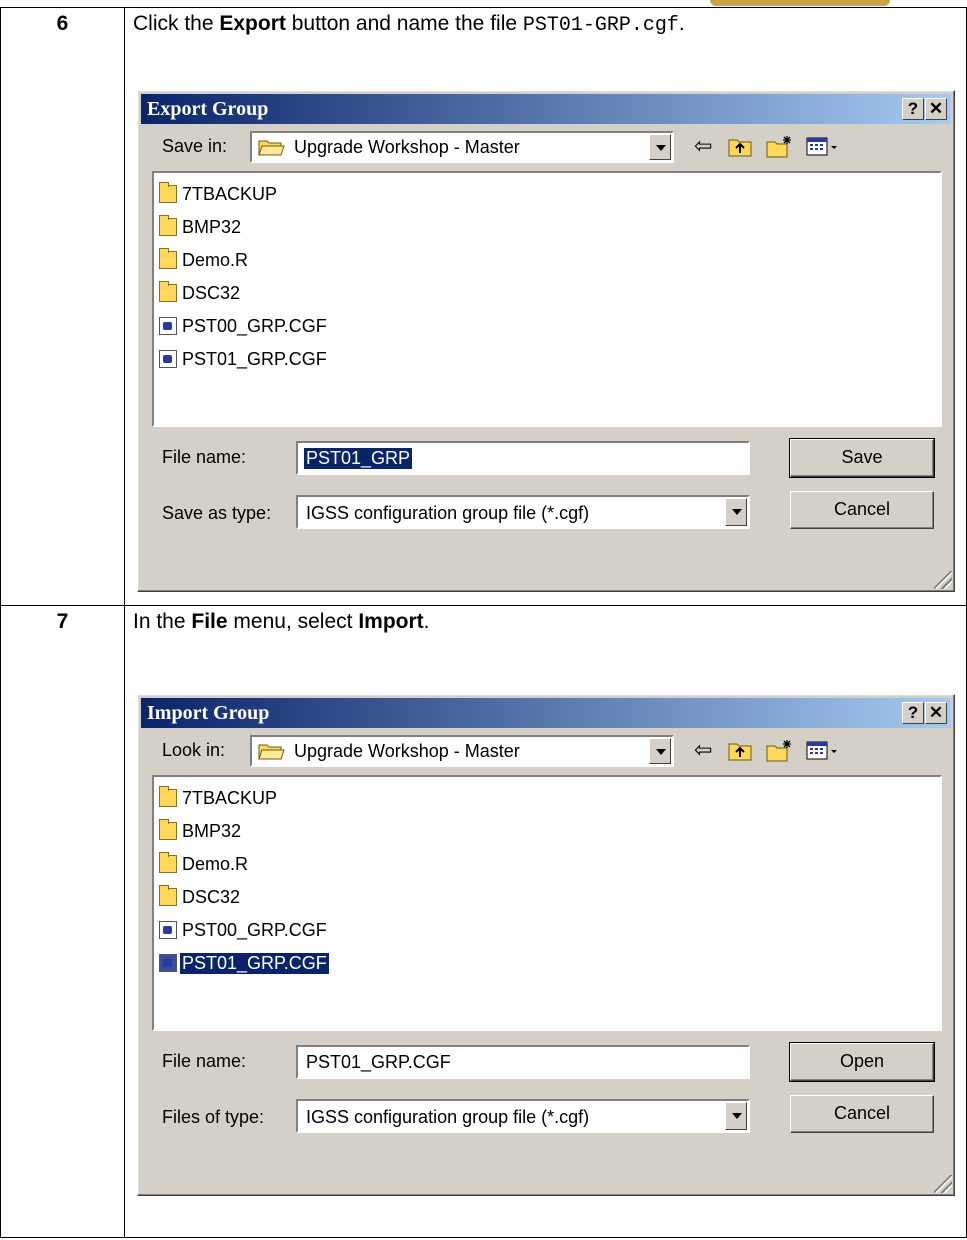  Describe the element at coordinates (546, 713) in the screenshot. I see `dialog-titlebar: Import Group ? ✕` at that location.